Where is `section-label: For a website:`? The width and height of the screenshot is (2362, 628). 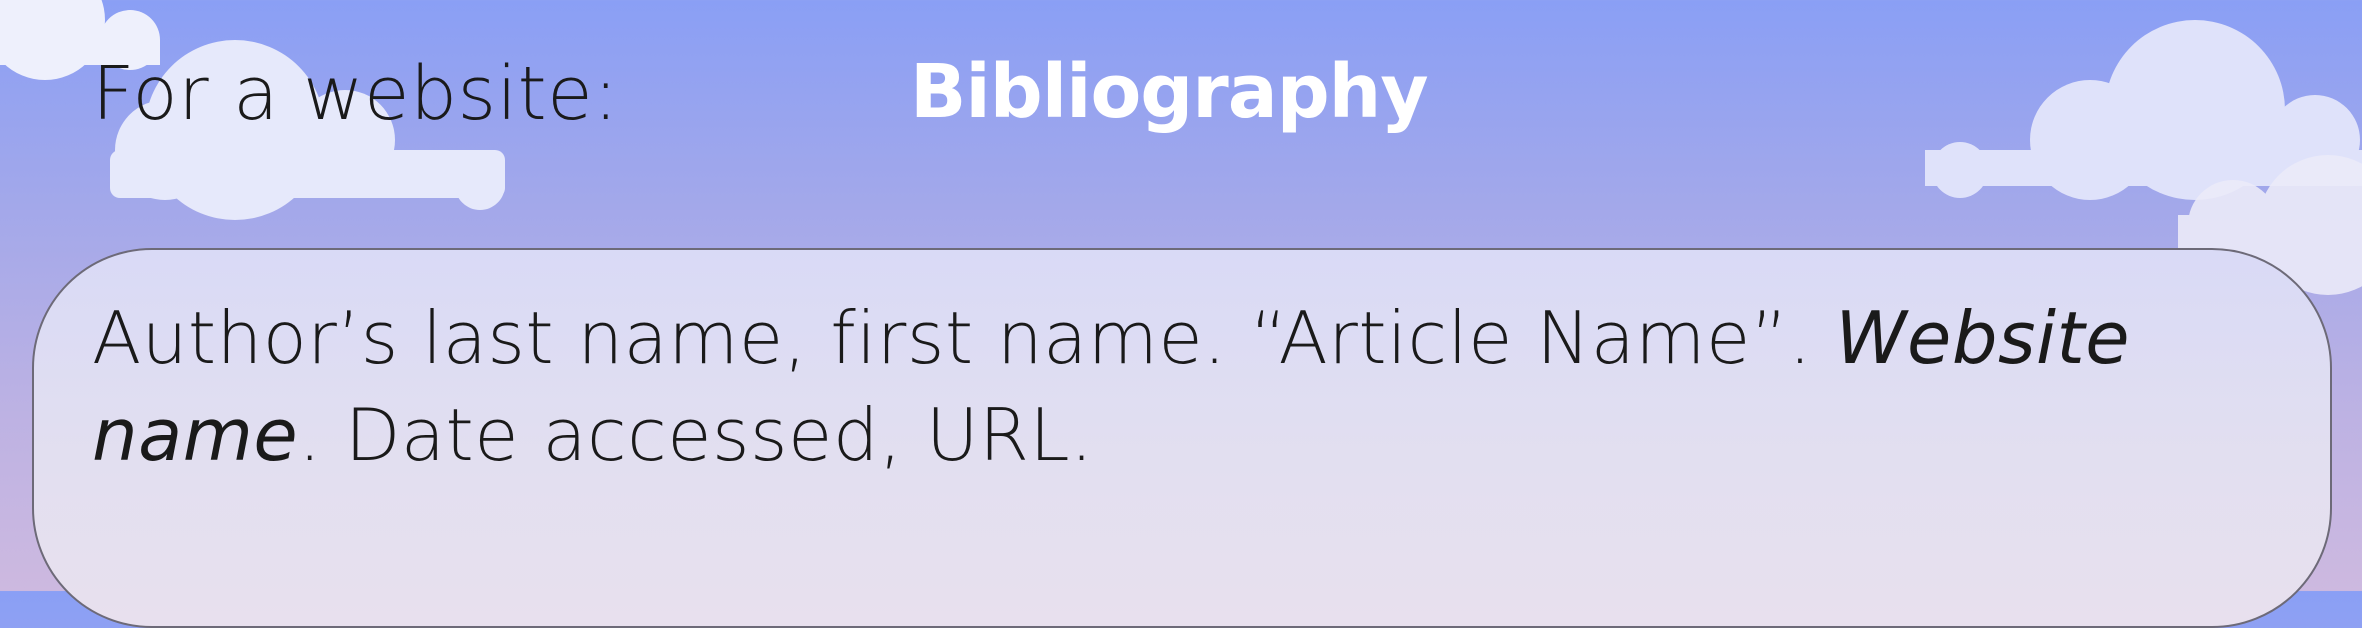 section-label: For a website: is located at coordinates (355, 94).